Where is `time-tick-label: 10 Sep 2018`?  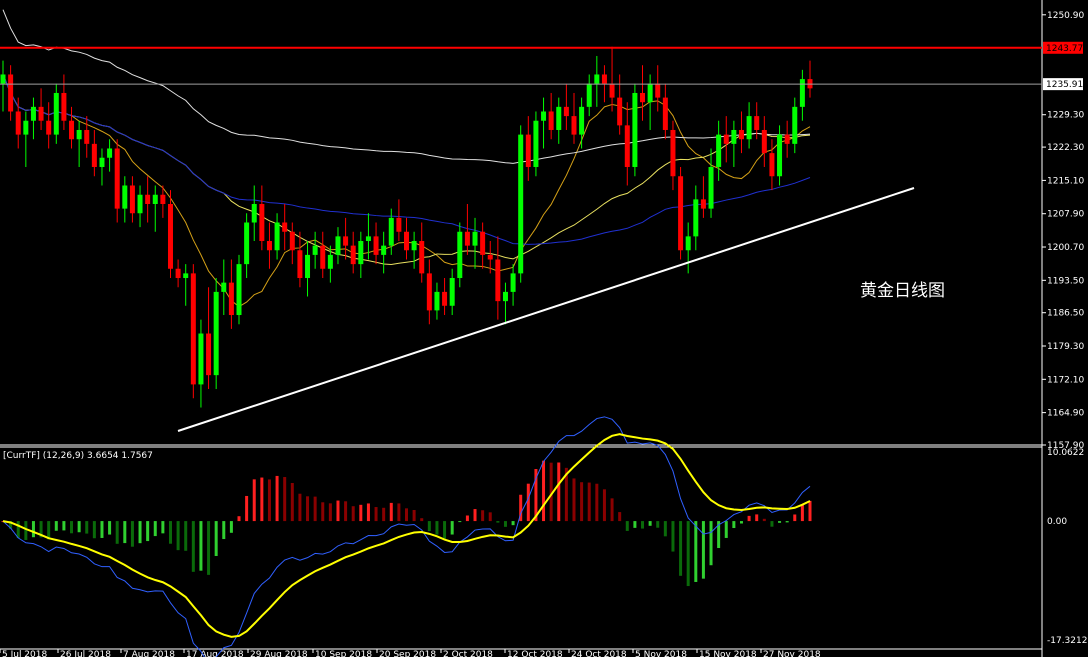 time-tick-label: 10 Sep 2018 is located at coordinates (343, 653).